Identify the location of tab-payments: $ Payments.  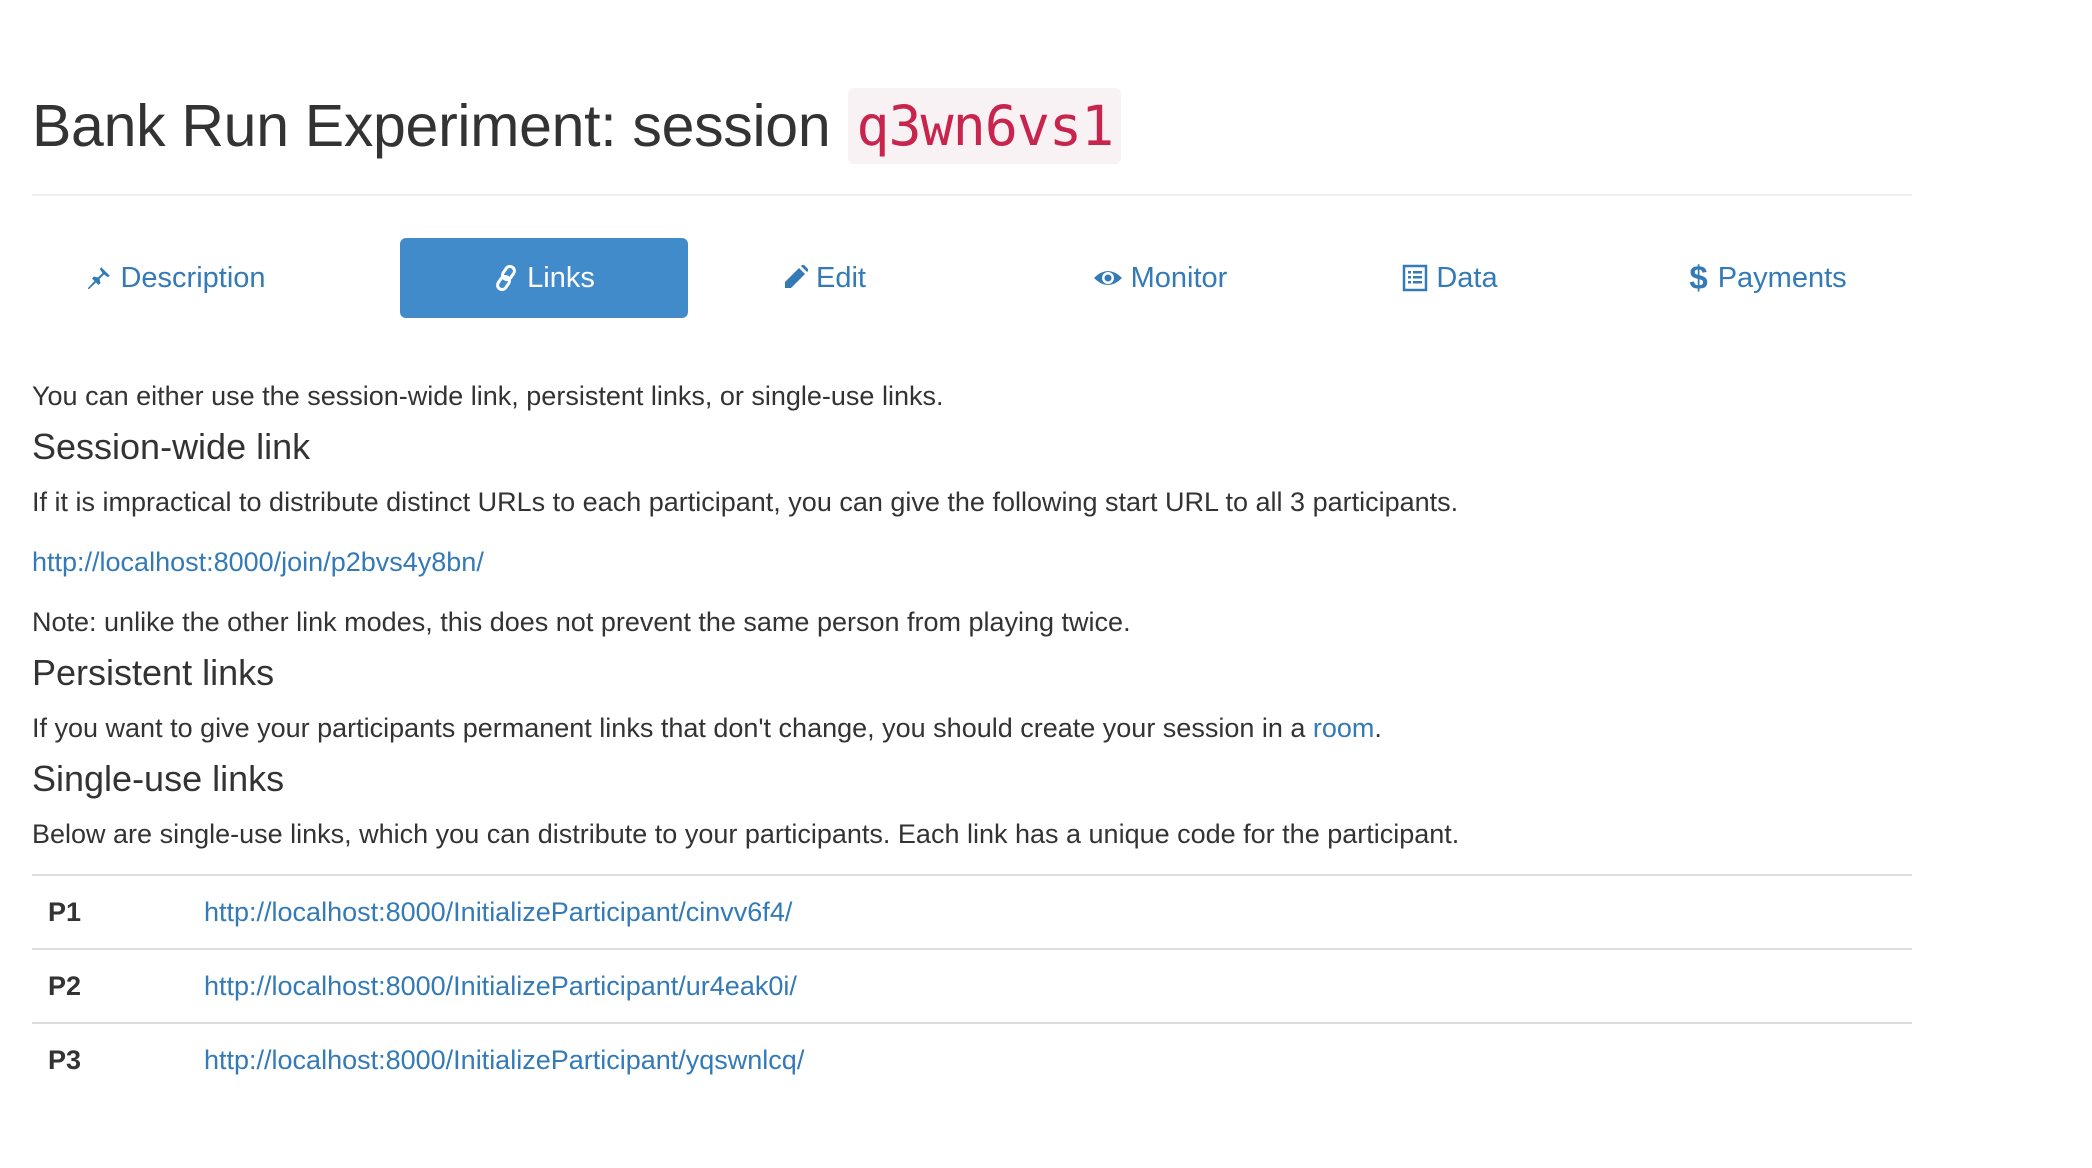
(1768, 278).